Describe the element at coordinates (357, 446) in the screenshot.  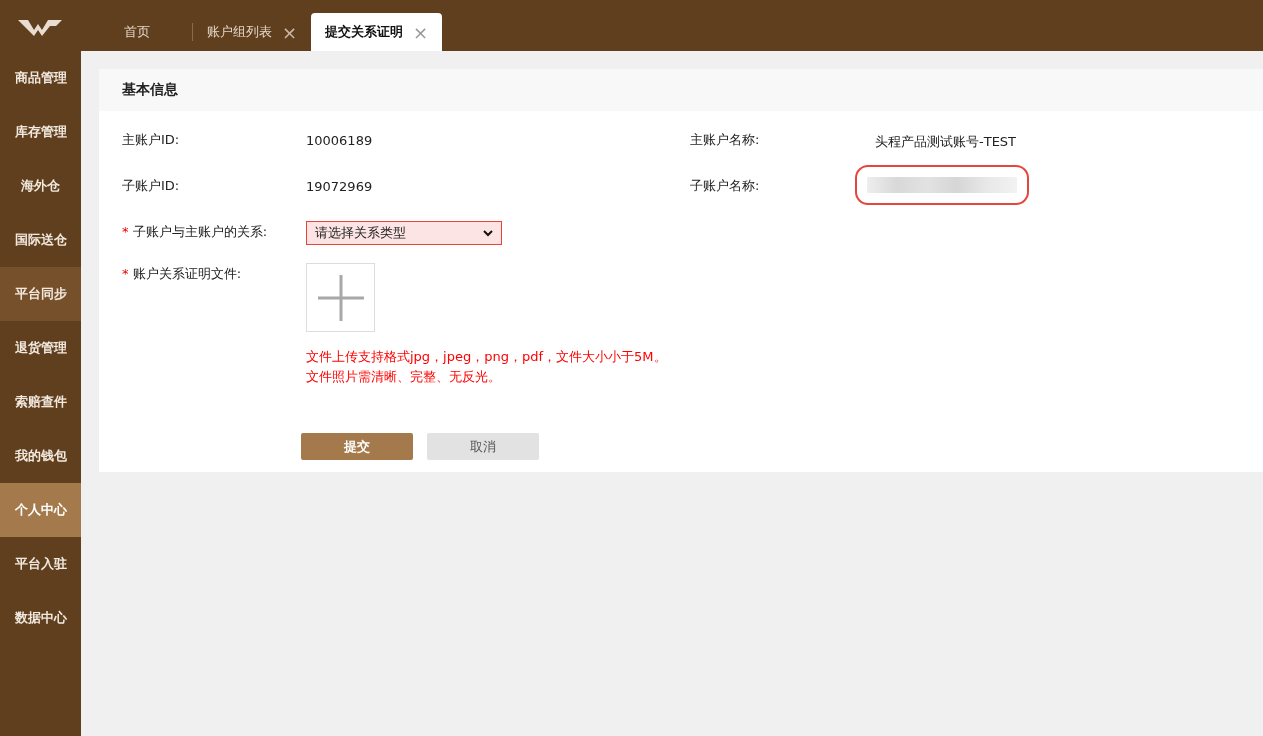
I see `submit-button: 提交` at that location.